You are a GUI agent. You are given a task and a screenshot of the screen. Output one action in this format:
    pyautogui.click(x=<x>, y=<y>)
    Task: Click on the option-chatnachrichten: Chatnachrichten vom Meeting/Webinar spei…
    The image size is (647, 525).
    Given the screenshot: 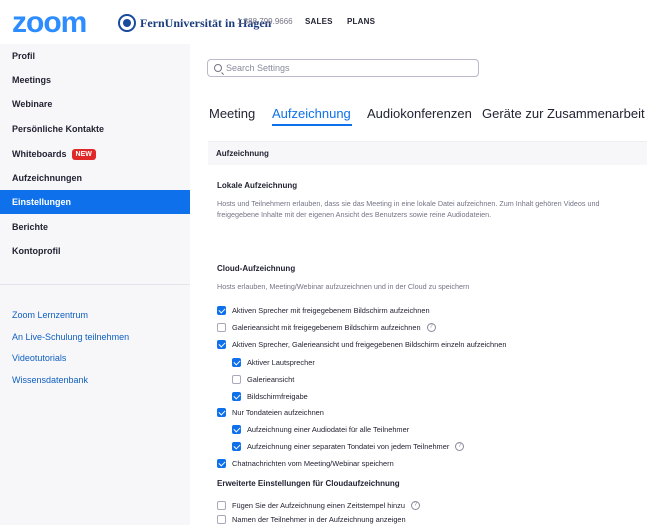 What is the action you would take?
    pyautogui.click(x=305, y=463)
    